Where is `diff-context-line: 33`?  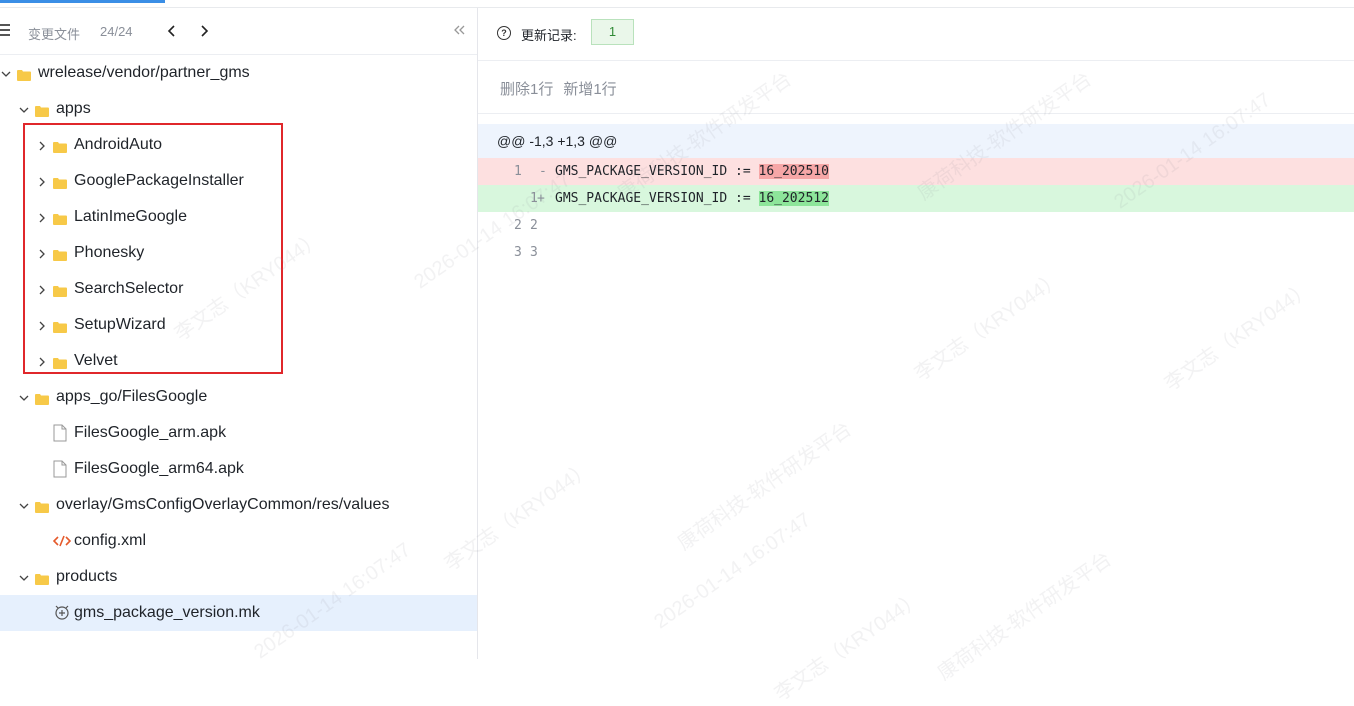
diff-context-line: 33 is located at coordinates (916, 252).